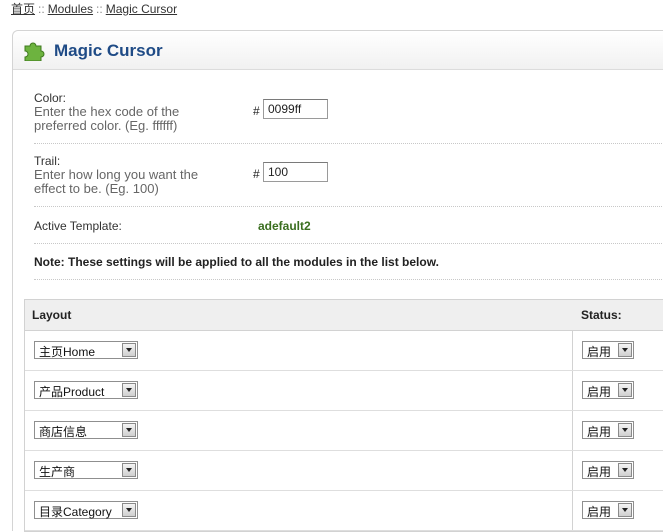 The width and height of the screenshot is (663, 532). I want to click on breadcrumb-modules-link: Modules, so click(70, 9).